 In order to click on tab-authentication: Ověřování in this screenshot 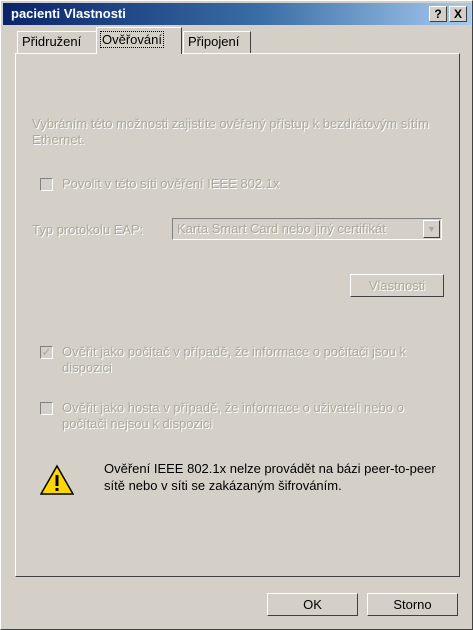, I will do `click(139, 40)`.